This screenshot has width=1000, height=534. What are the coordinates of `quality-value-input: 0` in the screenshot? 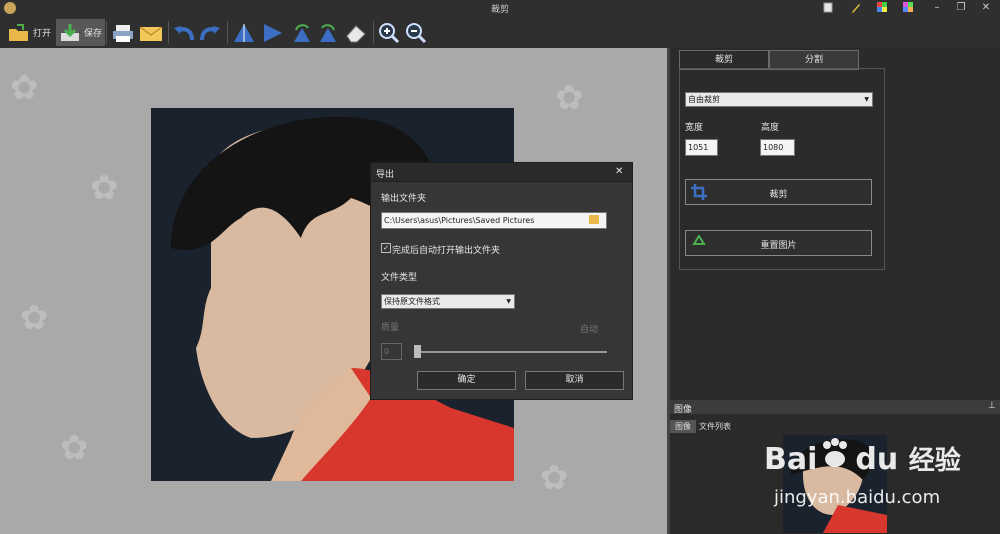 It's located at (391, 351).